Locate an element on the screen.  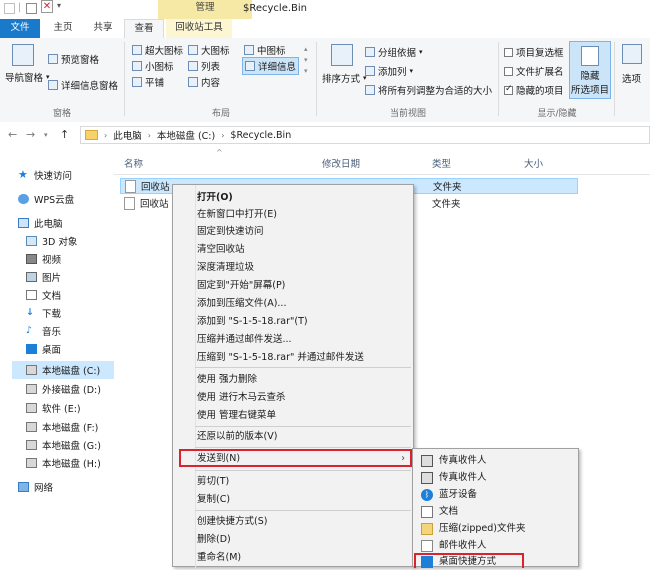
breadcrumb-this-pc: 此电脑 is located at coordinates (127, 135).